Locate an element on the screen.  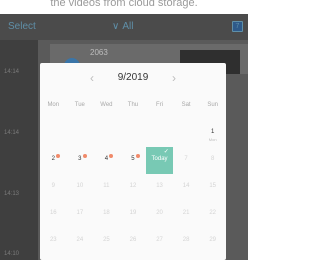
calendar-day: 15 is located at coordinates (212, 187).